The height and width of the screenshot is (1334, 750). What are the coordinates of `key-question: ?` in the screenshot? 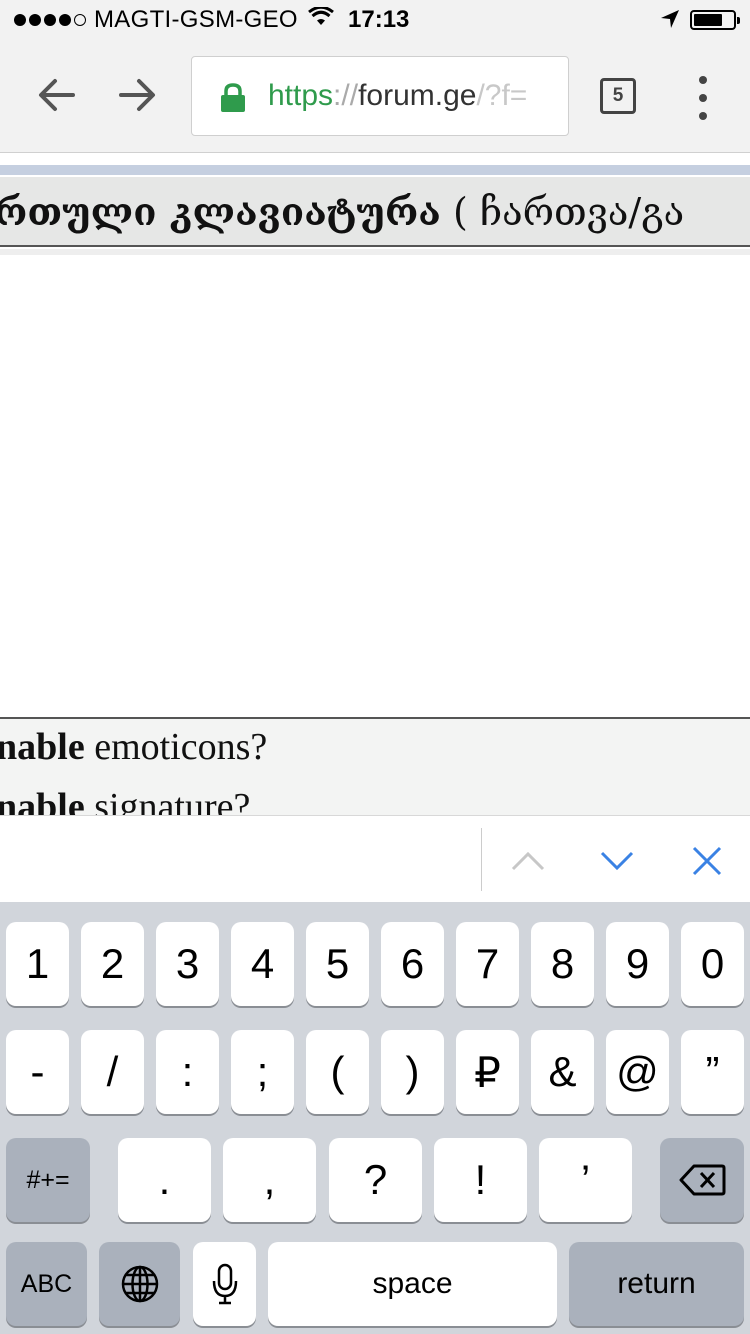 It's located at (375, 1180).